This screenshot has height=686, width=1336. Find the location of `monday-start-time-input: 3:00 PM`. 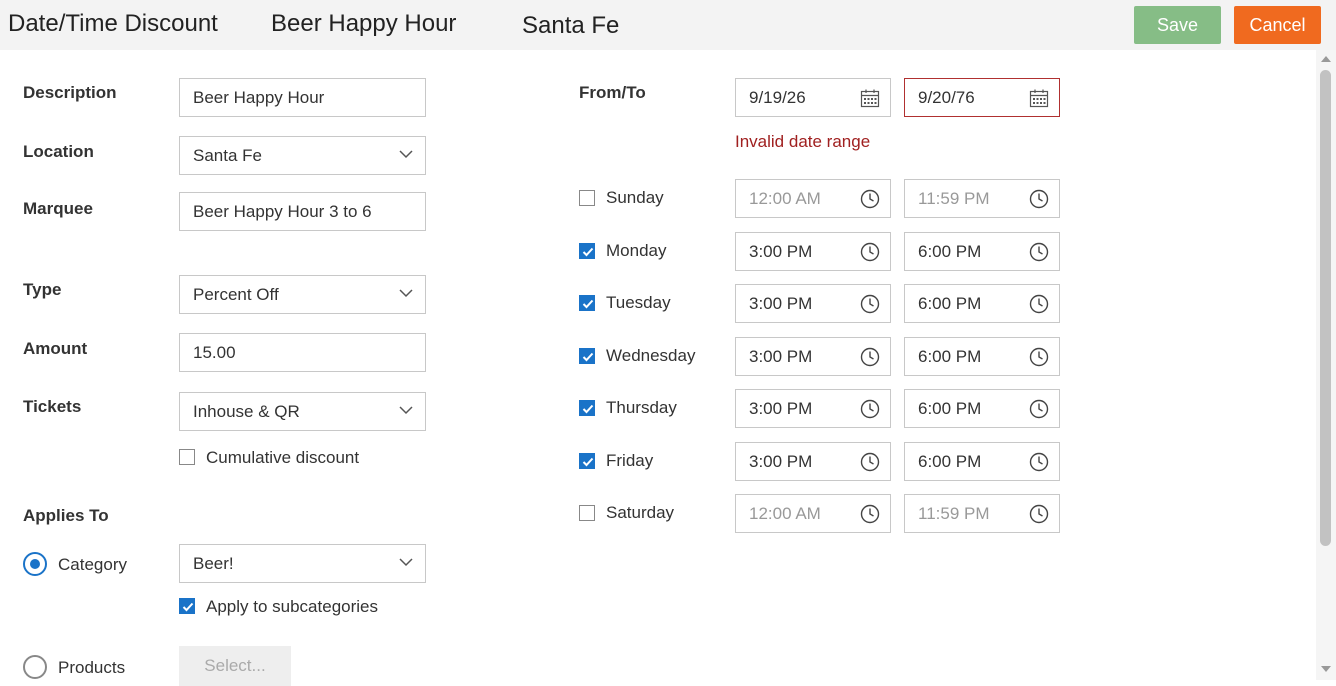

monday-start-time-input: 3:00 PM is located at coordinates (813, 251).